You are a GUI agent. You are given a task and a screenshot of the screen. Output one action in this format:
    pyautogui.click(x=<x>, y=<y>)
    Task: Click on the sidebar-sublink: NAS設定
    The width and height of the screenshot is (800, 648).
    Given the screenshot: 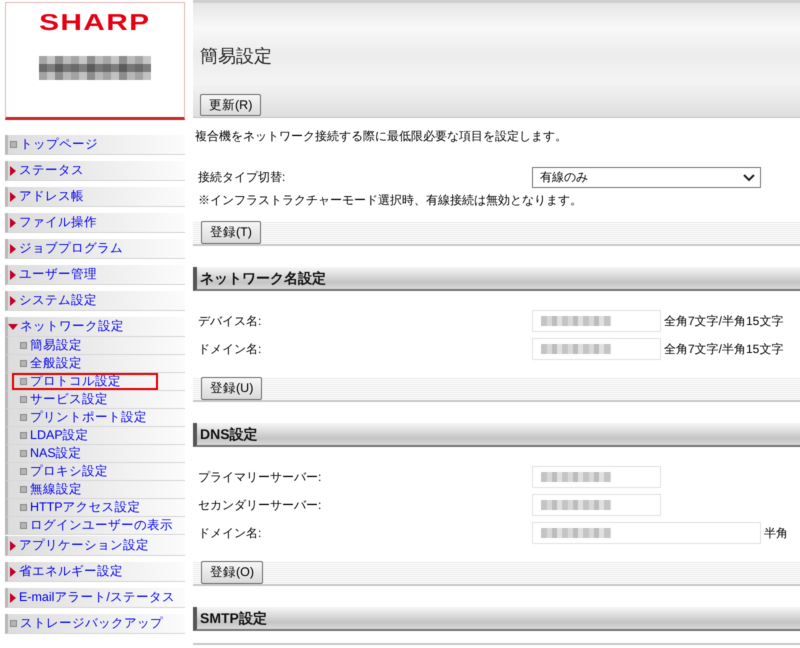 What is the action you would take?
    pyautogui.click(x=95, y=454)
    